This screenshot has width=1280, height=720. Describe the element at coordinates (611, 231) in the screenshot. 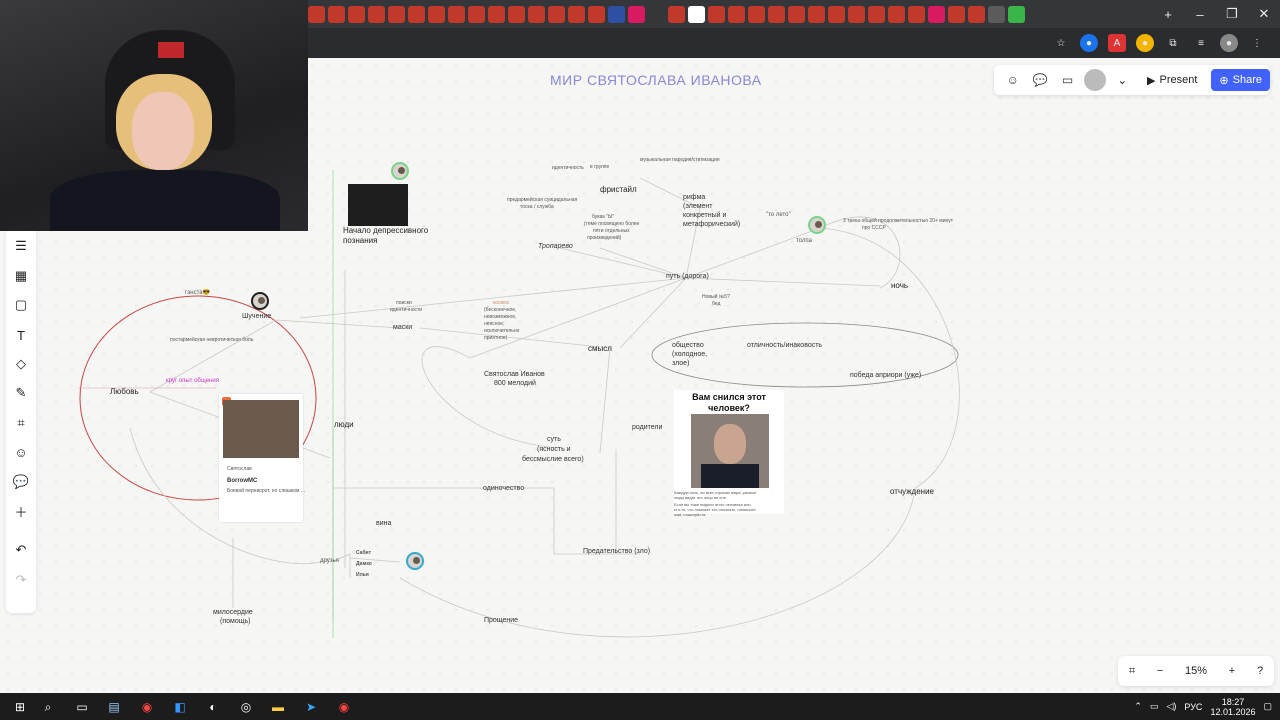

I see `node-letter-3: пяти отдельных` at that location.